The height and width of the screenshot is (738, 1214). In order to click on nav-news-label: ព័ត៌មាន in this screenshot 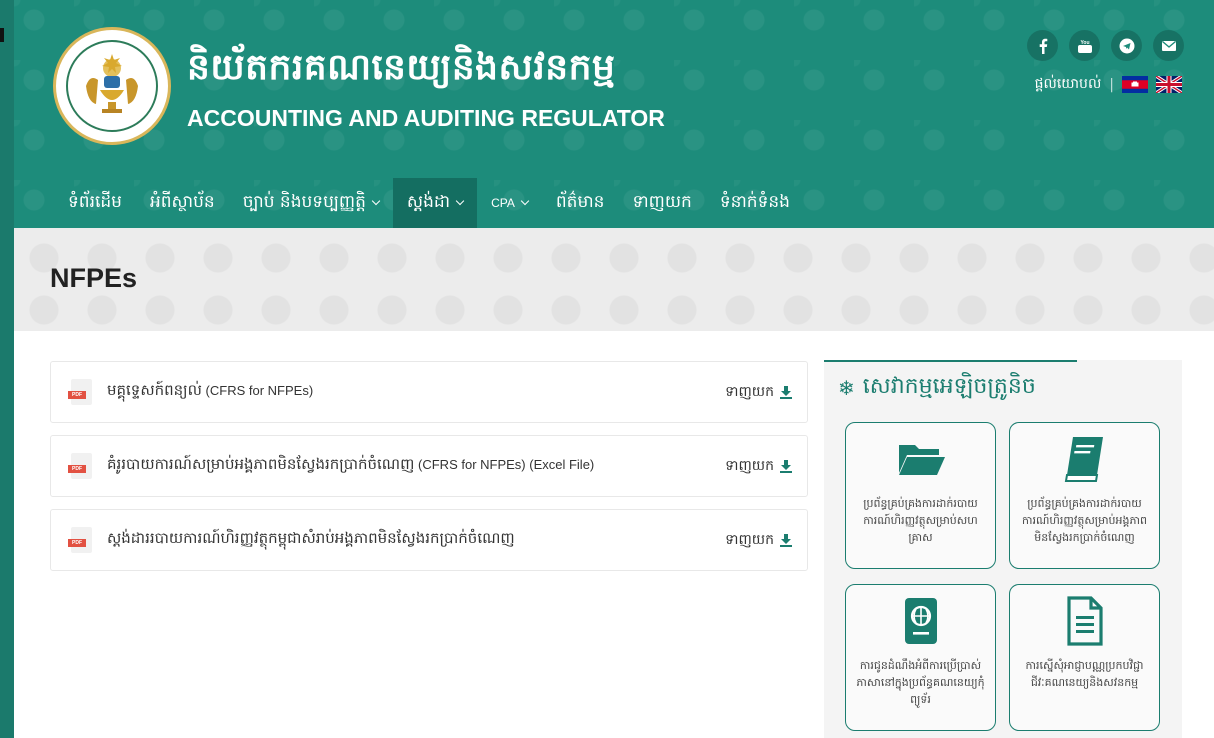, I will do `click(580, 201)`.